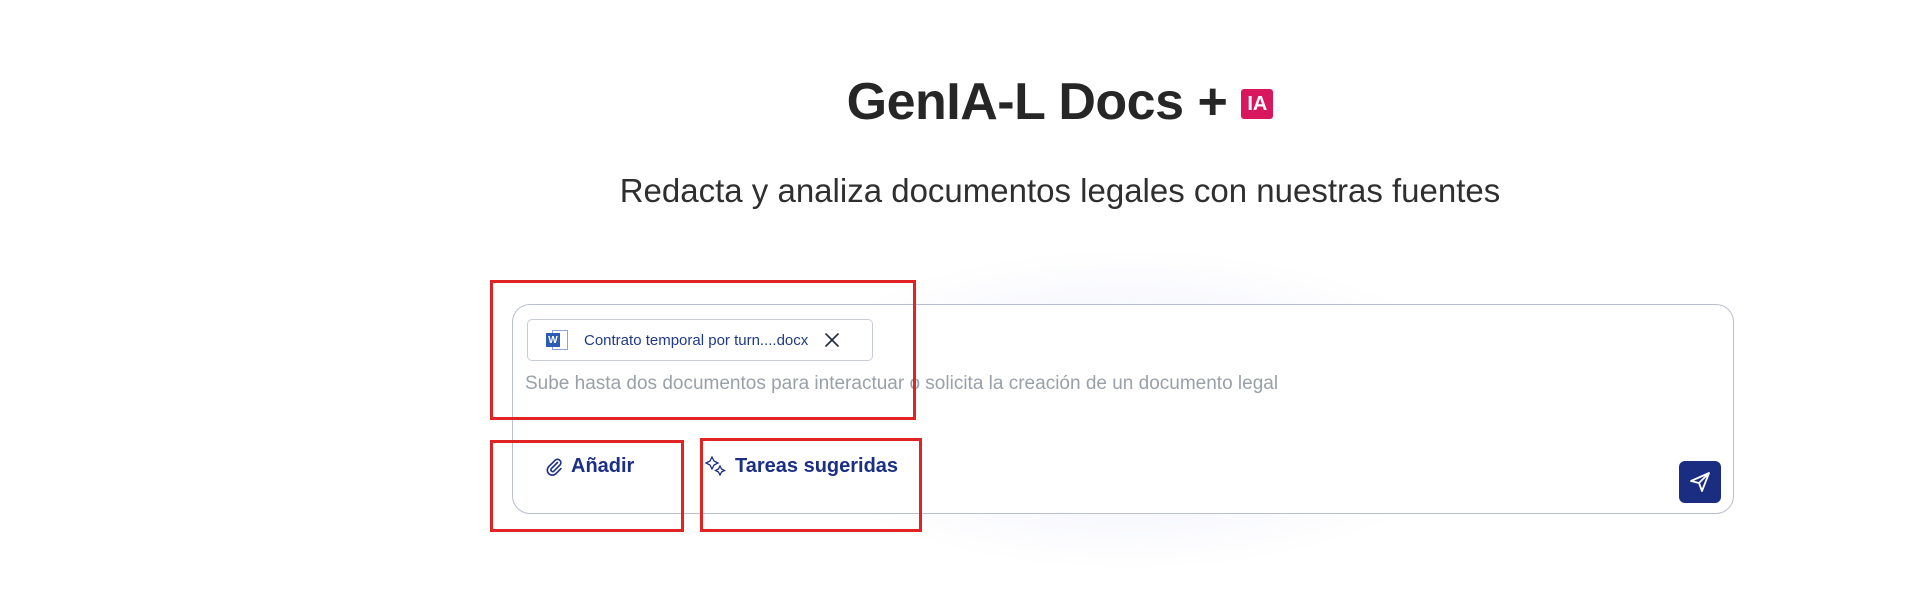 Image resolution: width=1920 pixels, height=600 pixels. Describe the element at coordinates (553, 340) in the screenshot. I see `word-letter: W` at that location.